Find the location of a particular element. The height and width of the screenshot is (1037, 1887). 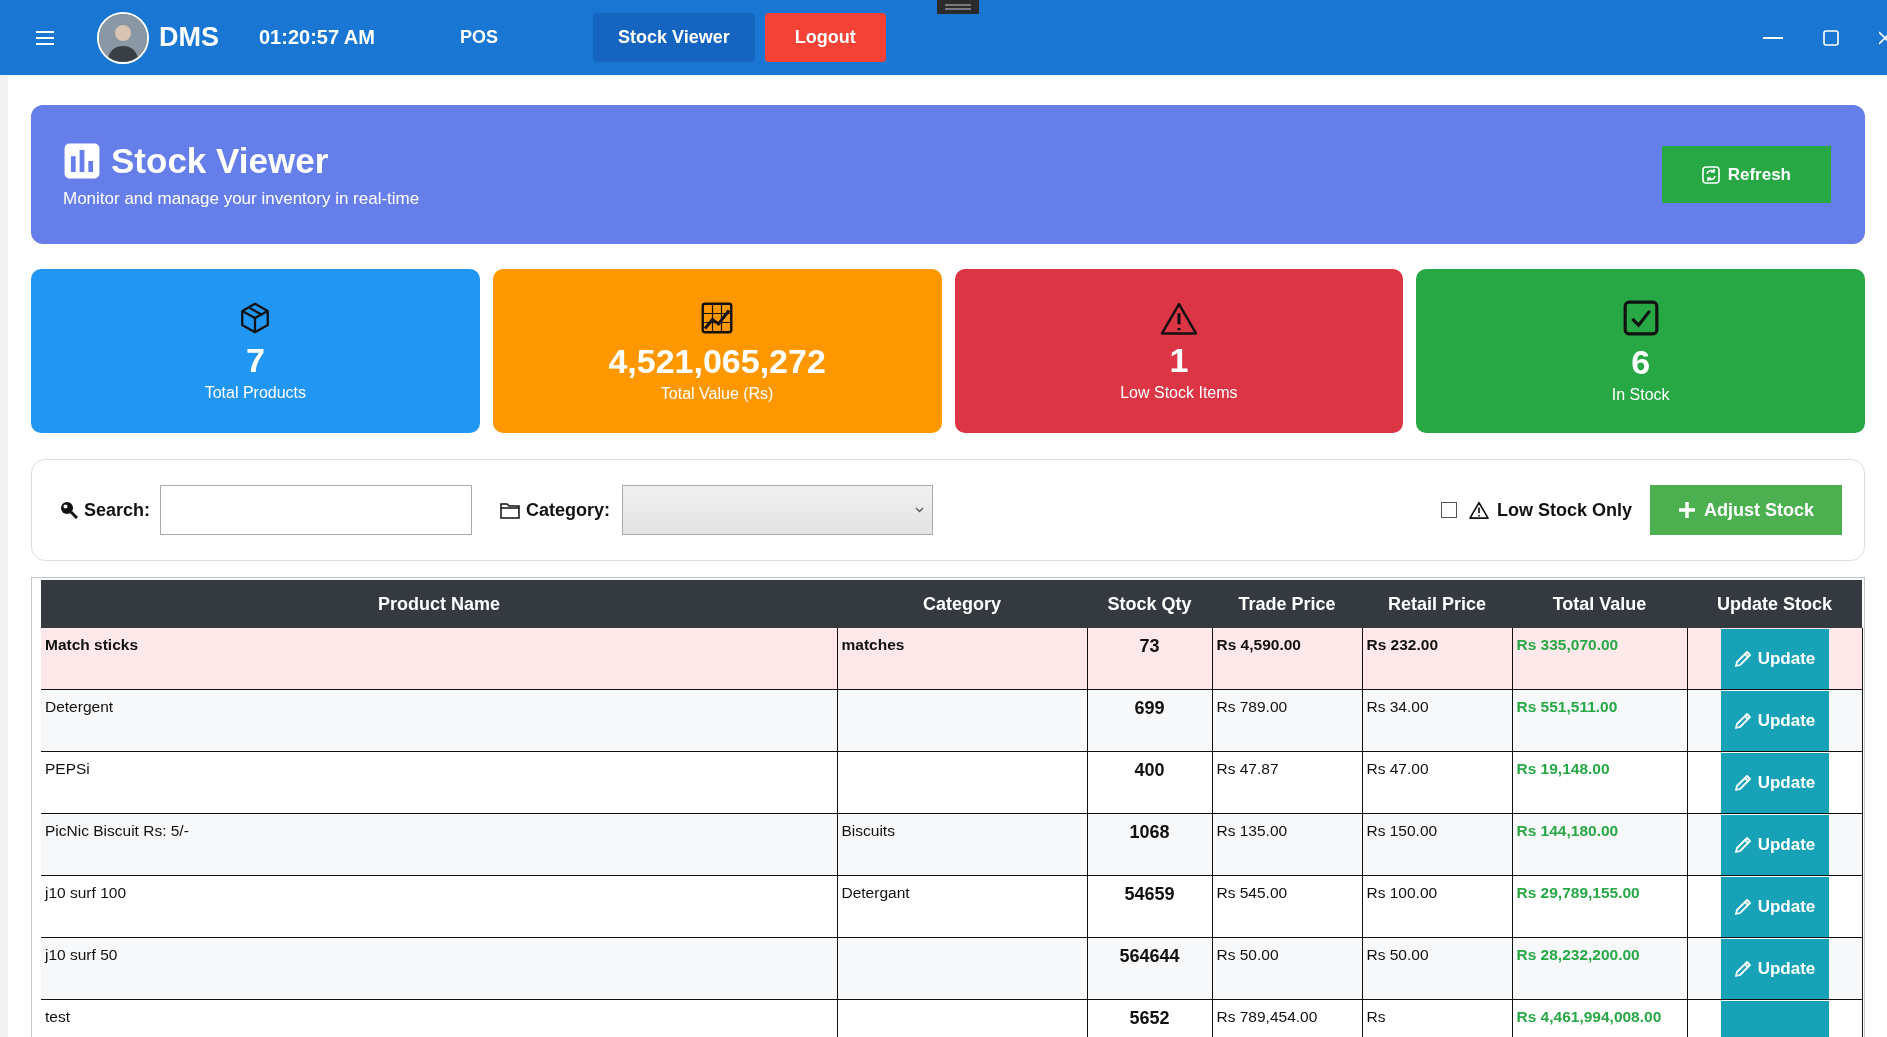

page-subtitle: Monitor and manage your inventory in real-time is located at coordinates (241, 198).